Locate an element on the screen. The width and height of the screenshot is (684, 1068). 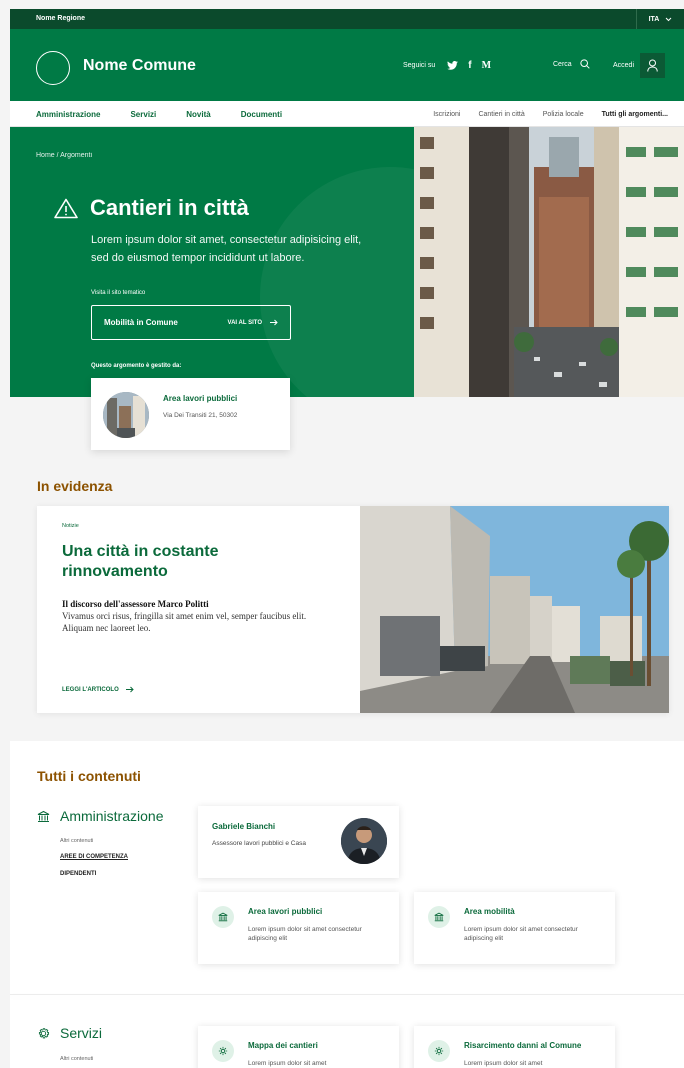
person-role: Assessore lavori pubblici e Casa is located at coordinates (259, 843).